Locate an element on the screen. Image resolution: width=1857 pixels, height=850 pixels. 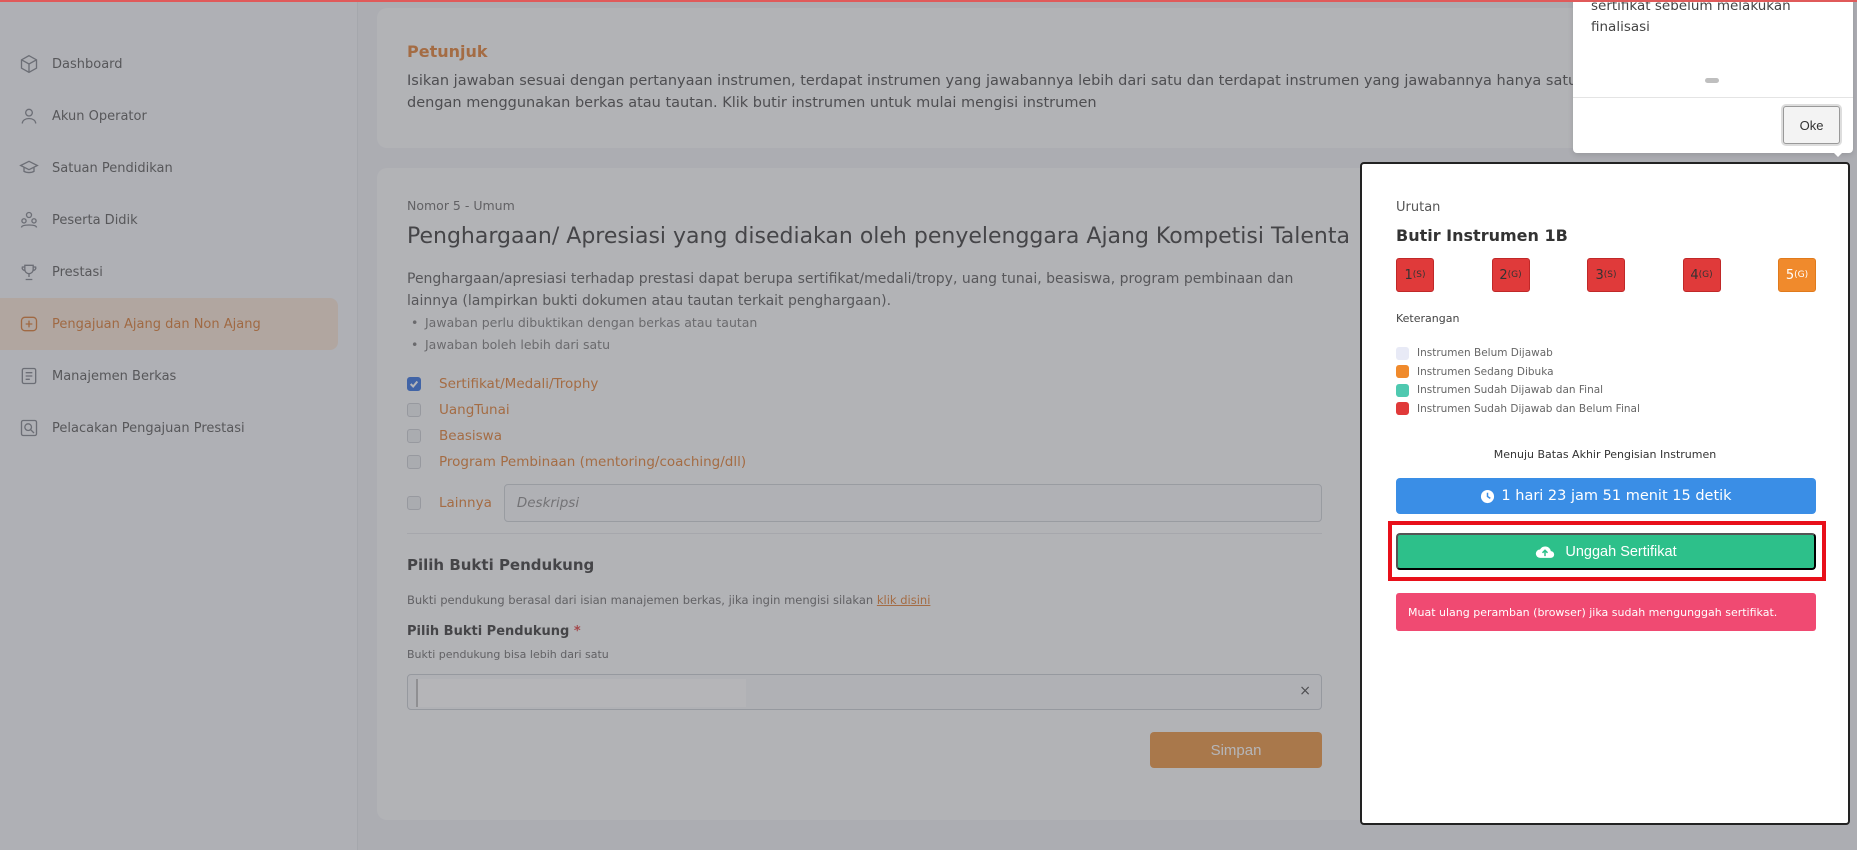
legend-item: Instrumen Sudah Dijawab dan Final is located at coordinates (1518, 390).